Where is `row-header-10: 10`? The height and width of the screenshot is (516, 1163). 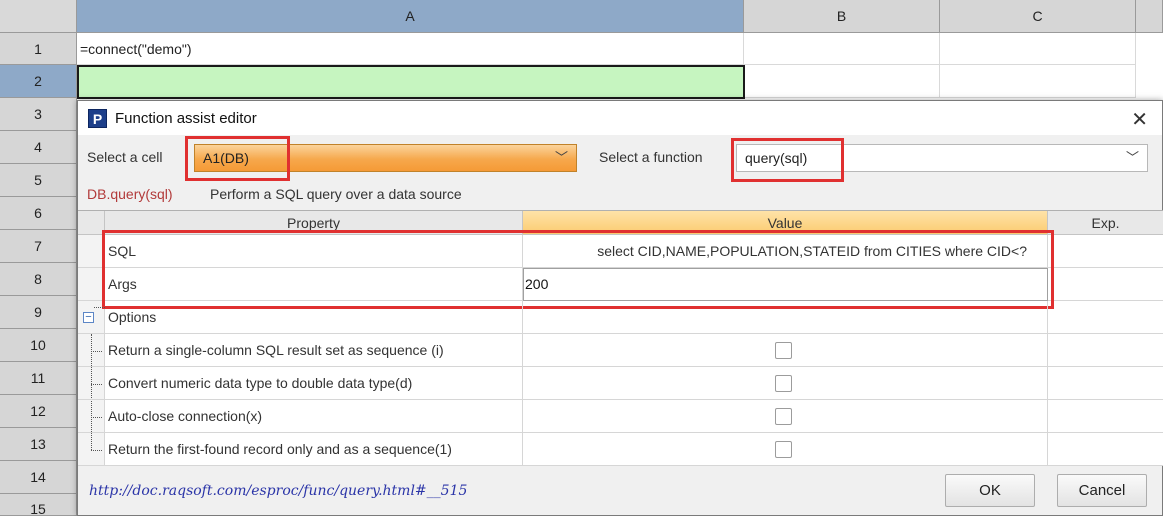
row-header-10: 10 is located at coordinates (38, 345).